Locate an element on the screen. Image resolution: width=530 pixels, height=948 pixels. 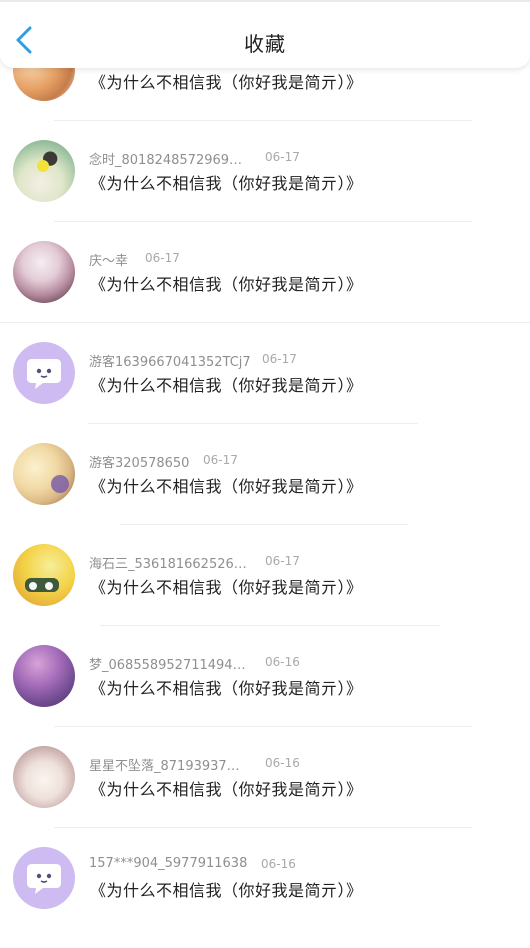
list-item-meta: 星星不坠落_87193937… 06-16 is located at coordinates (194, 764).